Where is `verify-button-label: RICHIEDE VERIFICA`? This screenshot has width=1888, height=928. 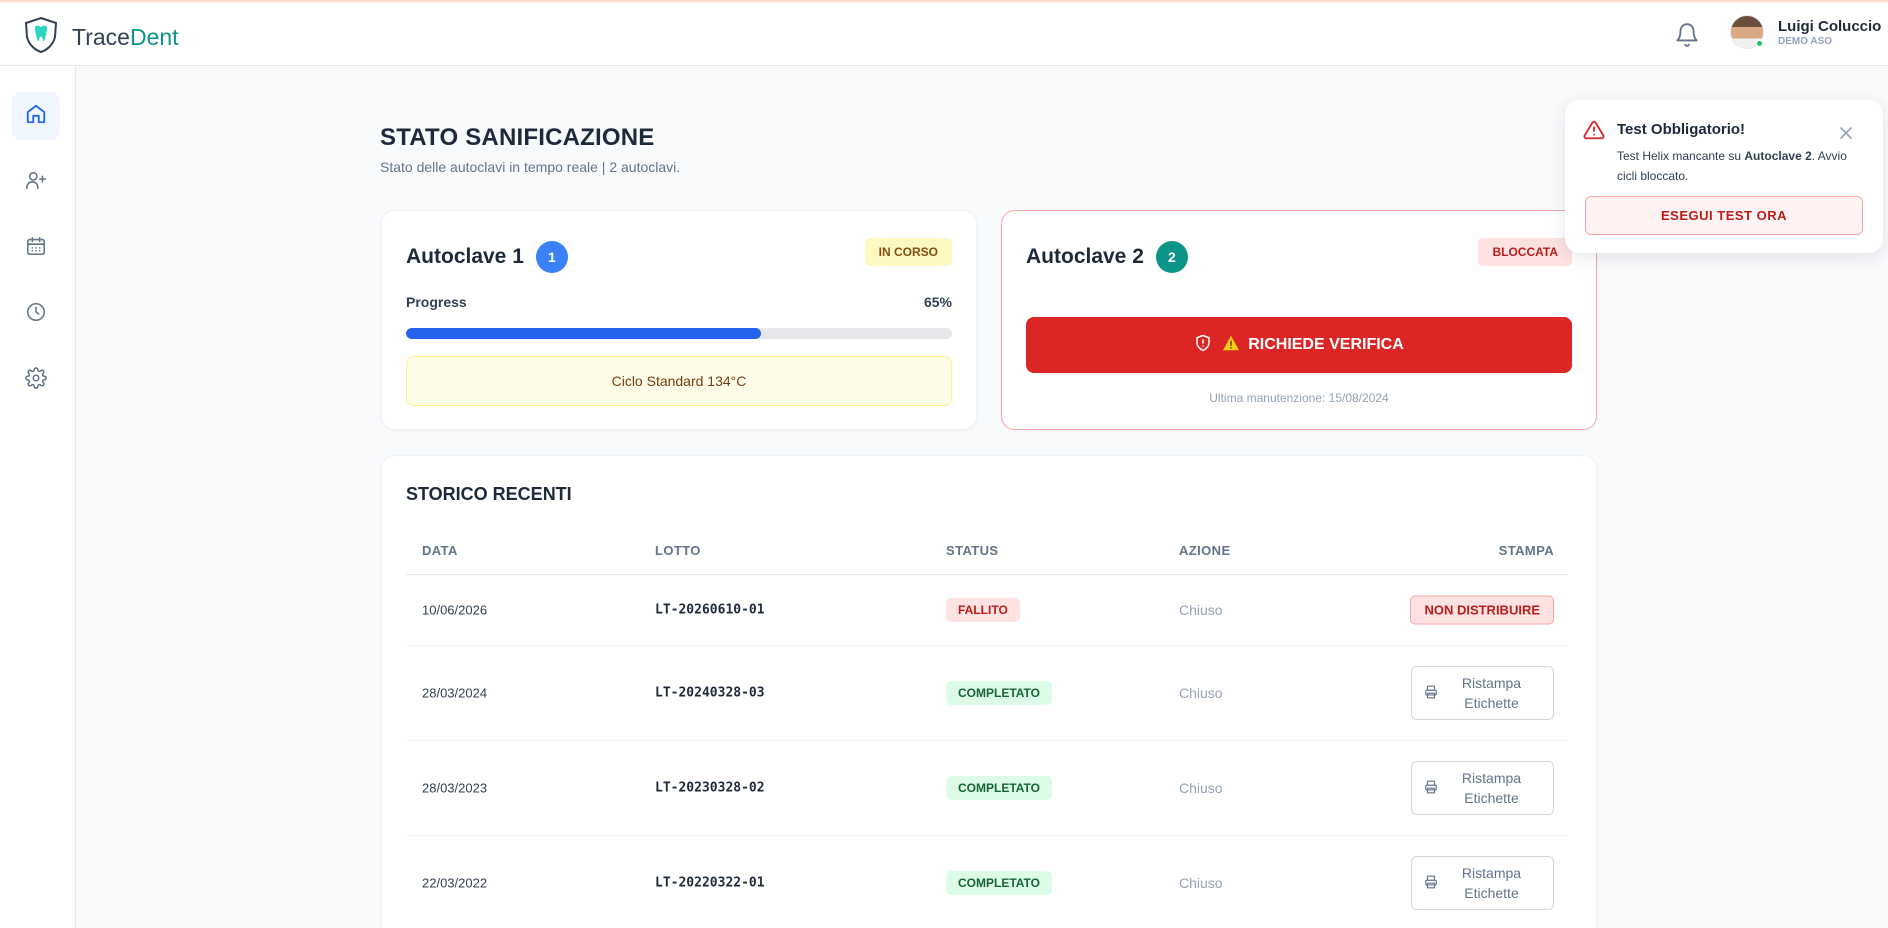 verify-button-label: RICHIEDE VERIFICA is located at coordinates (1326, 344).